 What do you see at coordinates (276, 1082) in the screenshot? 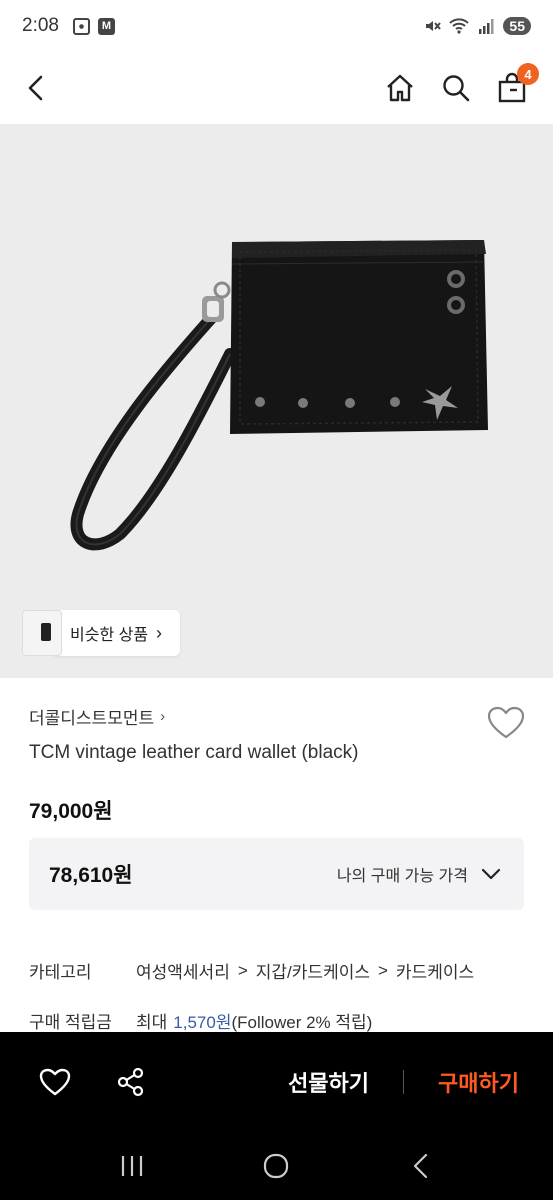
I see `bottom-action-bar: 선물하기 구매하기` at bounding box center [276, 1082].